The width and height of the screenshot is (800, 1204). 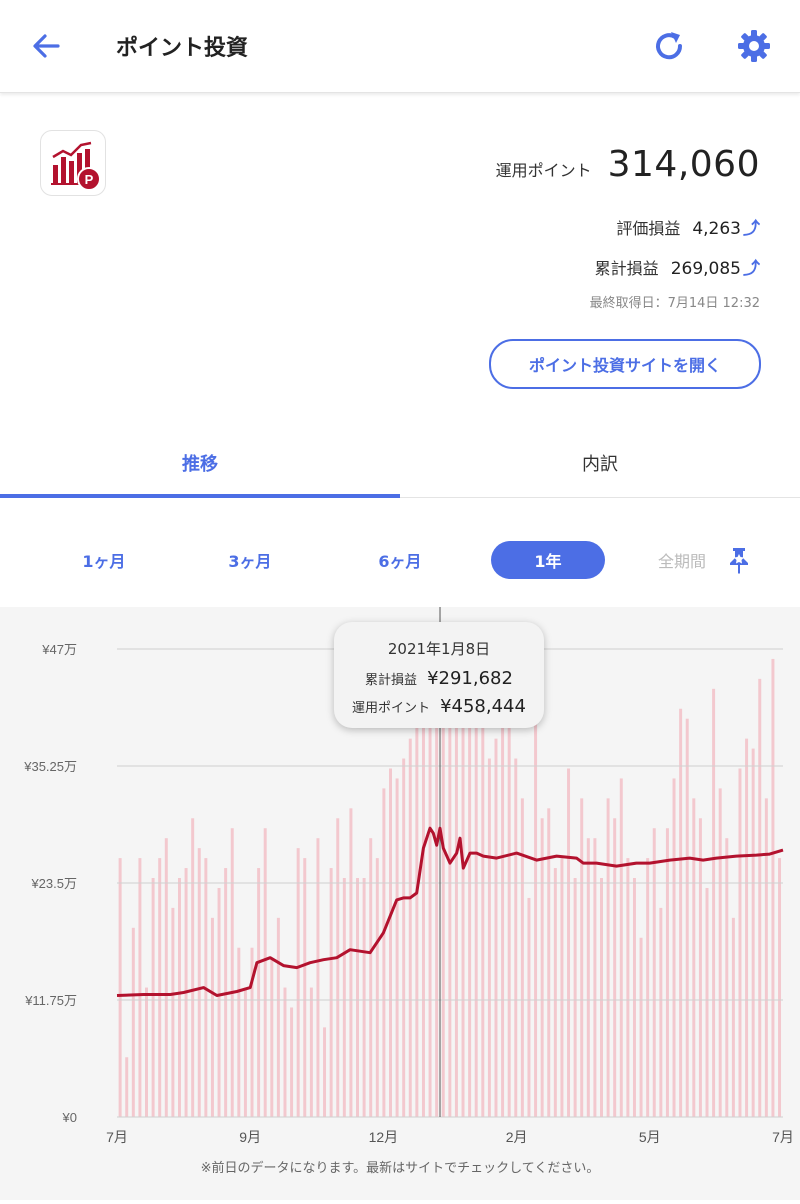 I want to click on pin-icon, so click(x=739, y=560).